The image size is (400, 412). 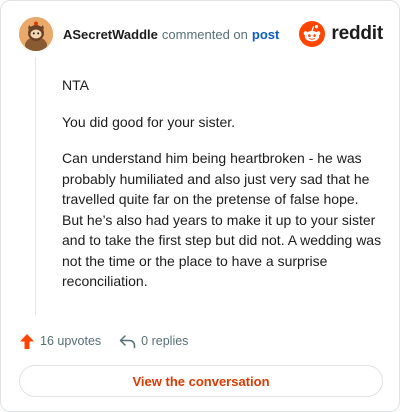 I want to click on thread-line, so click(x=35, y=186).